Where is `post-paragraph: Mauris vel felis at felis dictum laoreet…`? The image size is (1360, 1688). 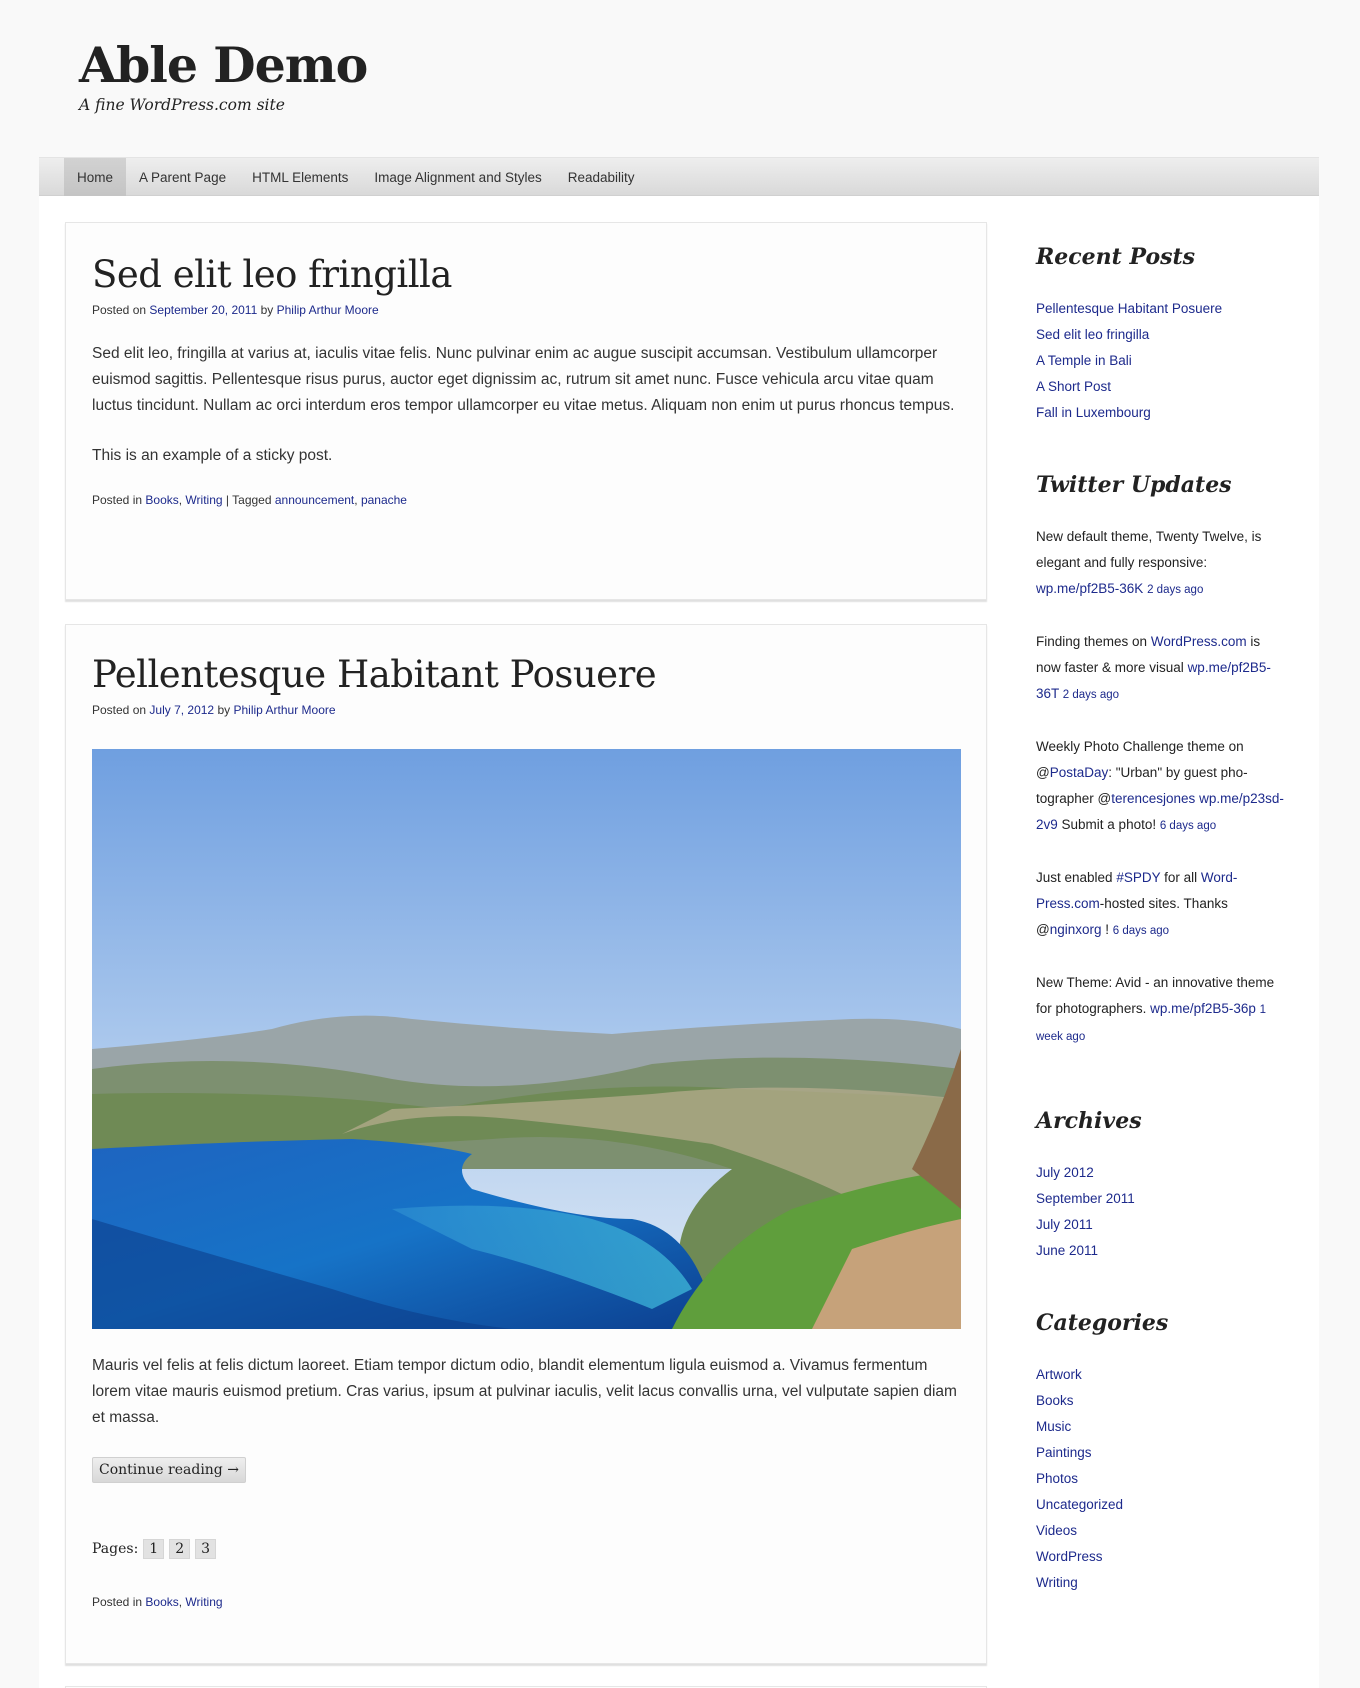 post-paragraph: Mauris vel felis at felis dictum laoreet… is located at coordinates (524, 1391).